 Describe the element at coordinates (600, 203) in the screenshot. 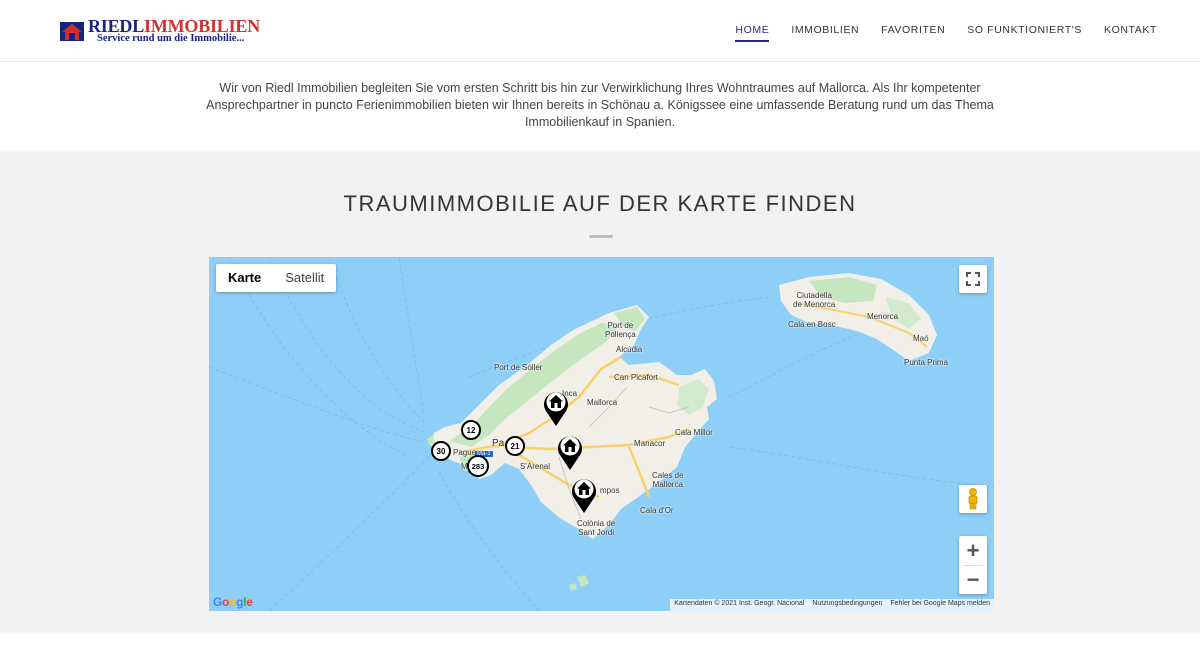

I see `section-title: TRAUMIMMOBILIE AUF DER KARTE FINDEN` at that location.